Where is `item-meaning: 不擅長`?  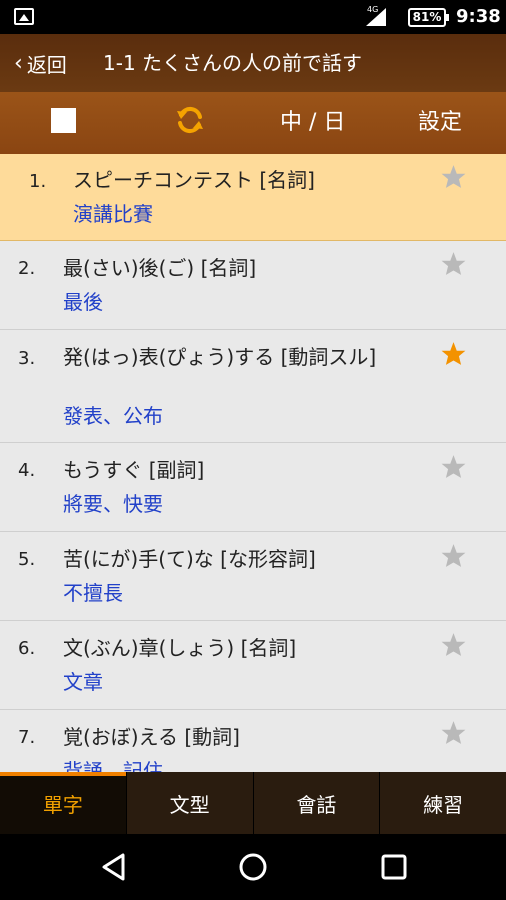 item-meaning: 不擅長 is located at coordinates (93, 593).